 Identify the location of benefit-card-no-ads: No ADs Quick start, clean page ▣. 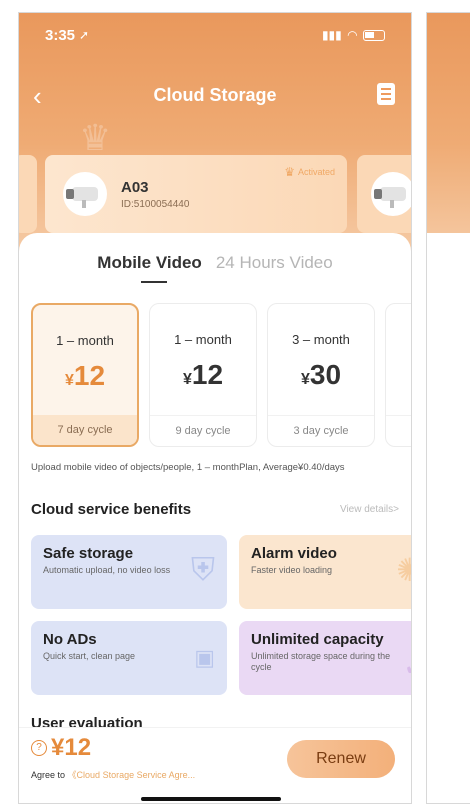
(129, 658).